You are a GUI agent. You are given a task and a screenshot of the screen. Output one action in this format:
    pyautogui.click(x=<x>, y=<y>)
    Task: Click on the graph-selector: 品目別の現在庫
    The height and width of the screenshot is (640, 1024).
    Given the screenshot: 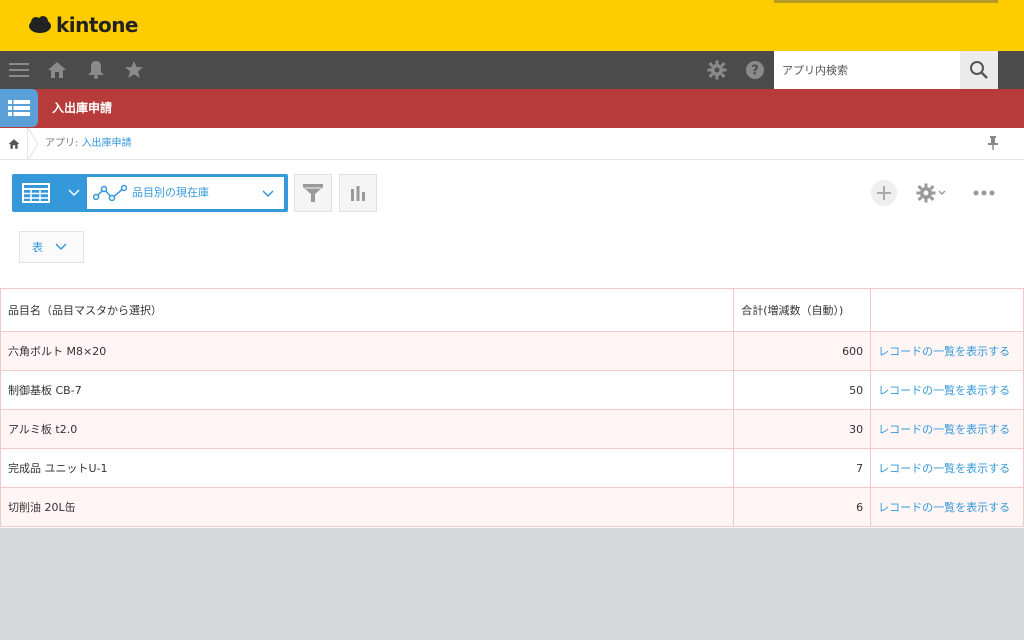 What is the action you would take?
    pyautogui.click(x=185, y=193)
    